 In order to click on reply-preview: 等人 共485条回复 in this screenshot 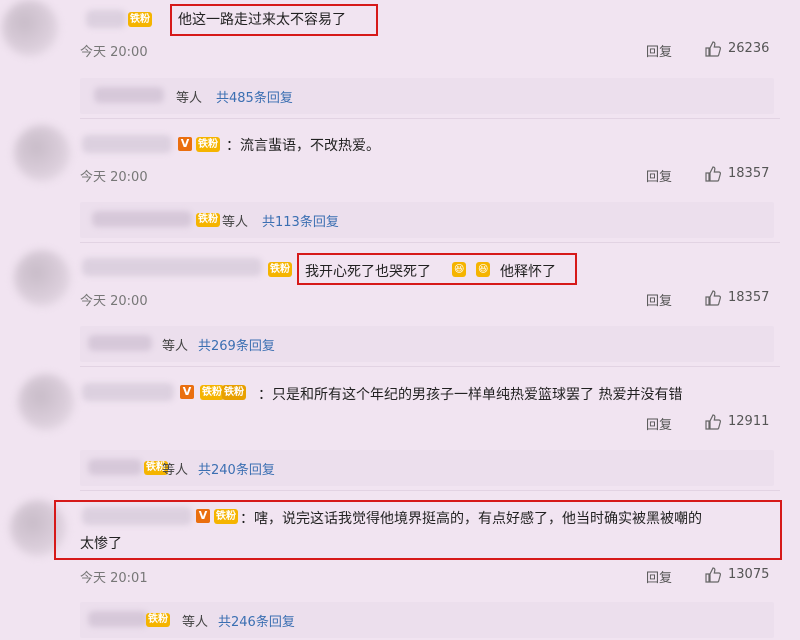, I will do `click(427, 96)`.